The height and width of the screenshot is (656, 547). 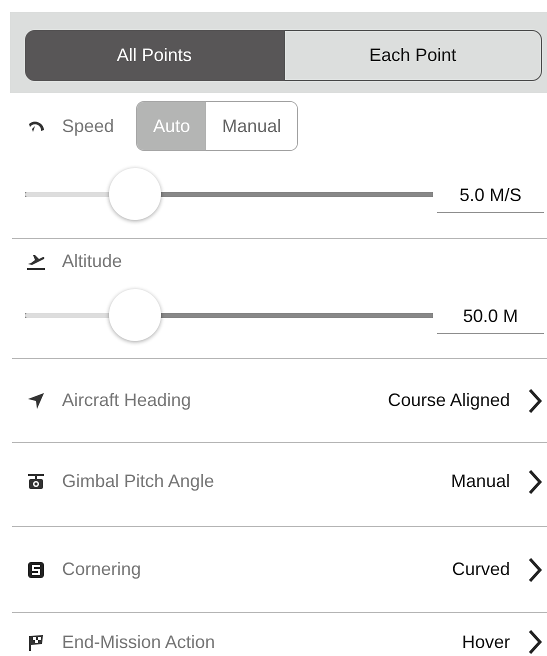 I want to click on mode-tab: Each Point, so click(x=413, y=55).